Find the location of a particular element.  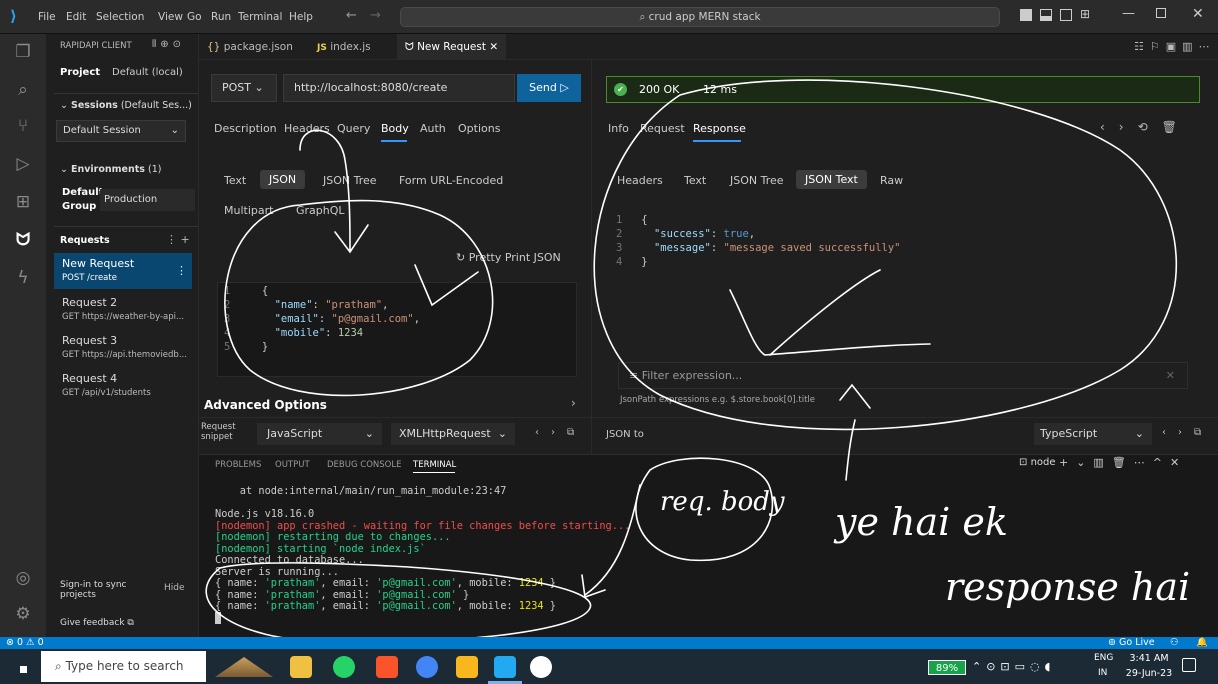

mongodb-compass-icon is located at coordinates (541, 667).